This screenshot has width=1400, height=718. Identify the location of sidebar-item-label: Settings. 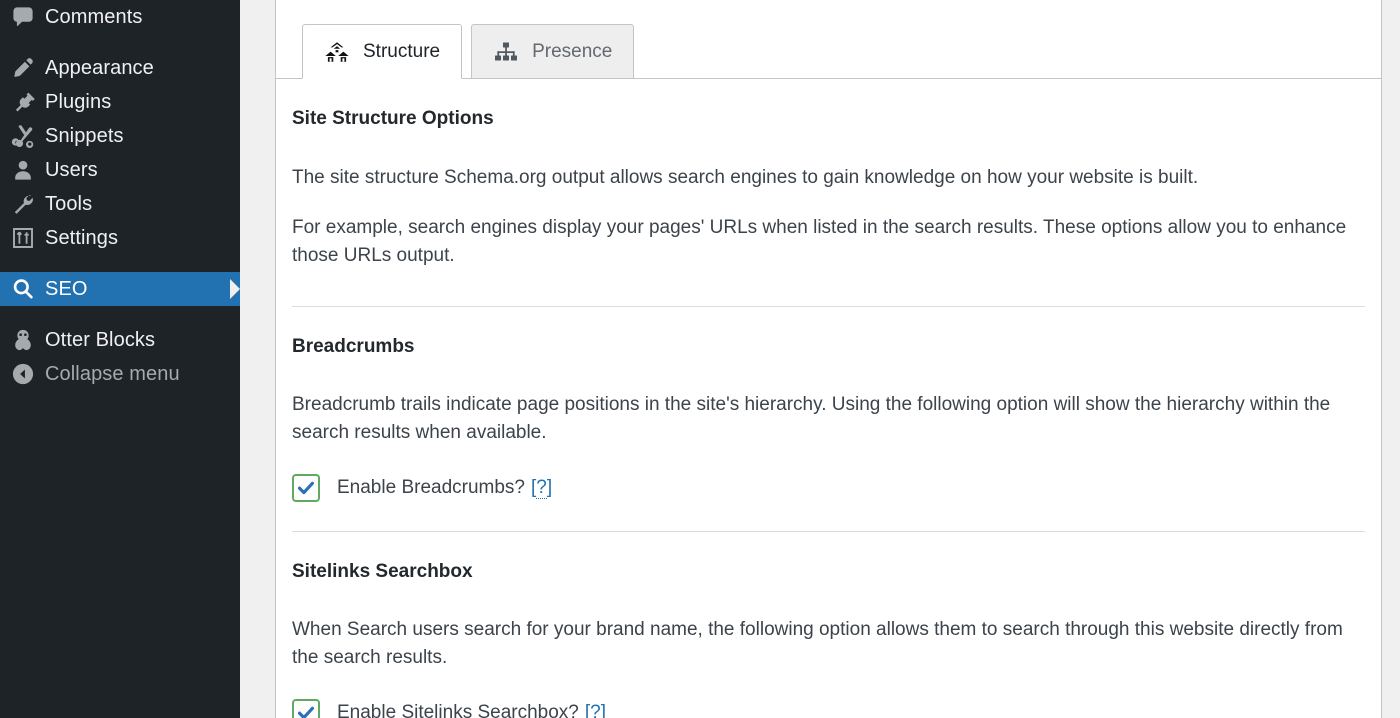
(82, 238).